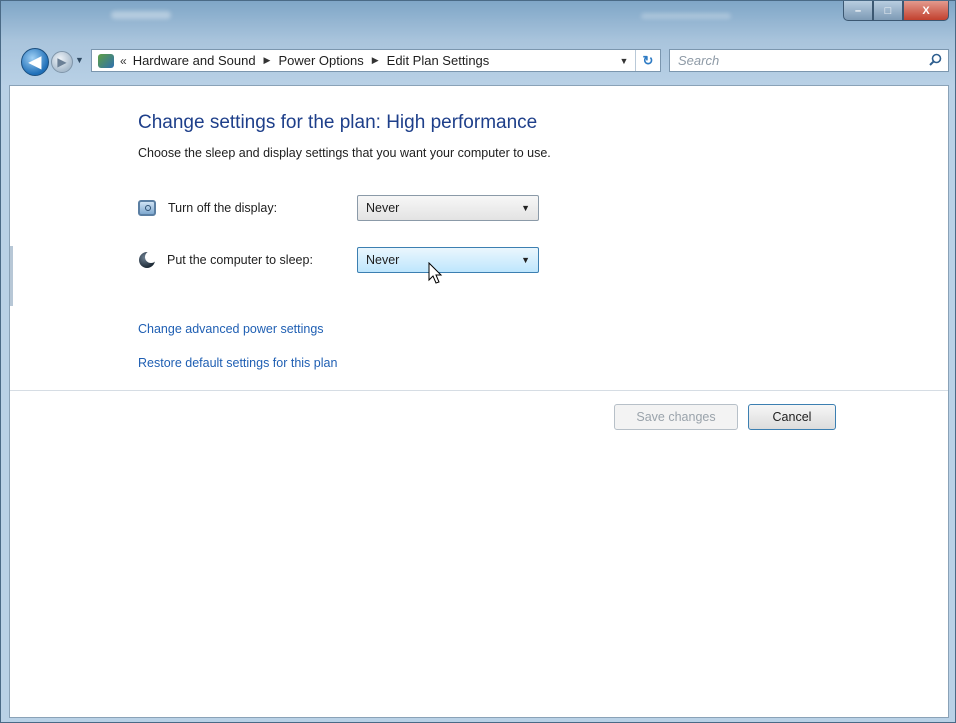 The image size is (956, 723). What do you see at coordinates (478, 21) in the screenshot?
I see `title-bar: – □ X` at bounding box center [478, 21].